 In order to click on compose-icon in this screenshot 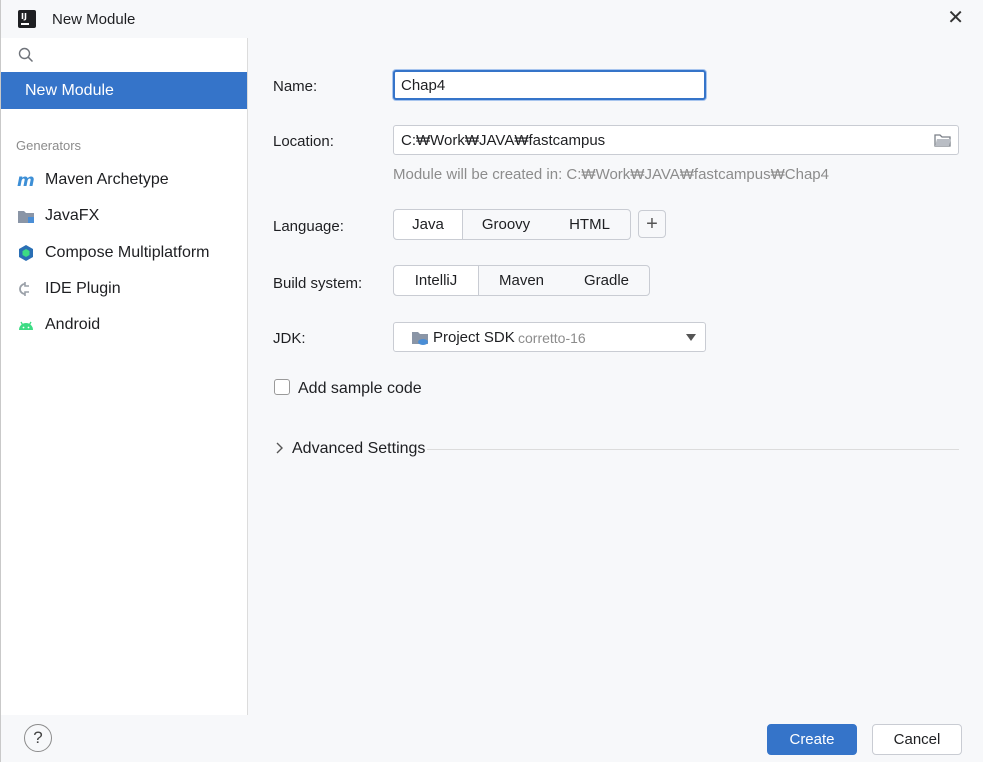, I will do `click(26, 253)`.